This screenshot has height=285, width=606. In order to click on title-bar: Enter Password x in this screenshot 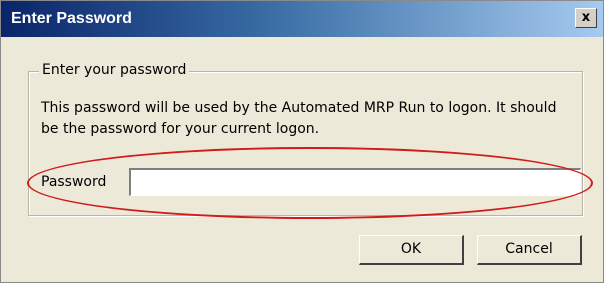, I will do `click(302, 19)`.